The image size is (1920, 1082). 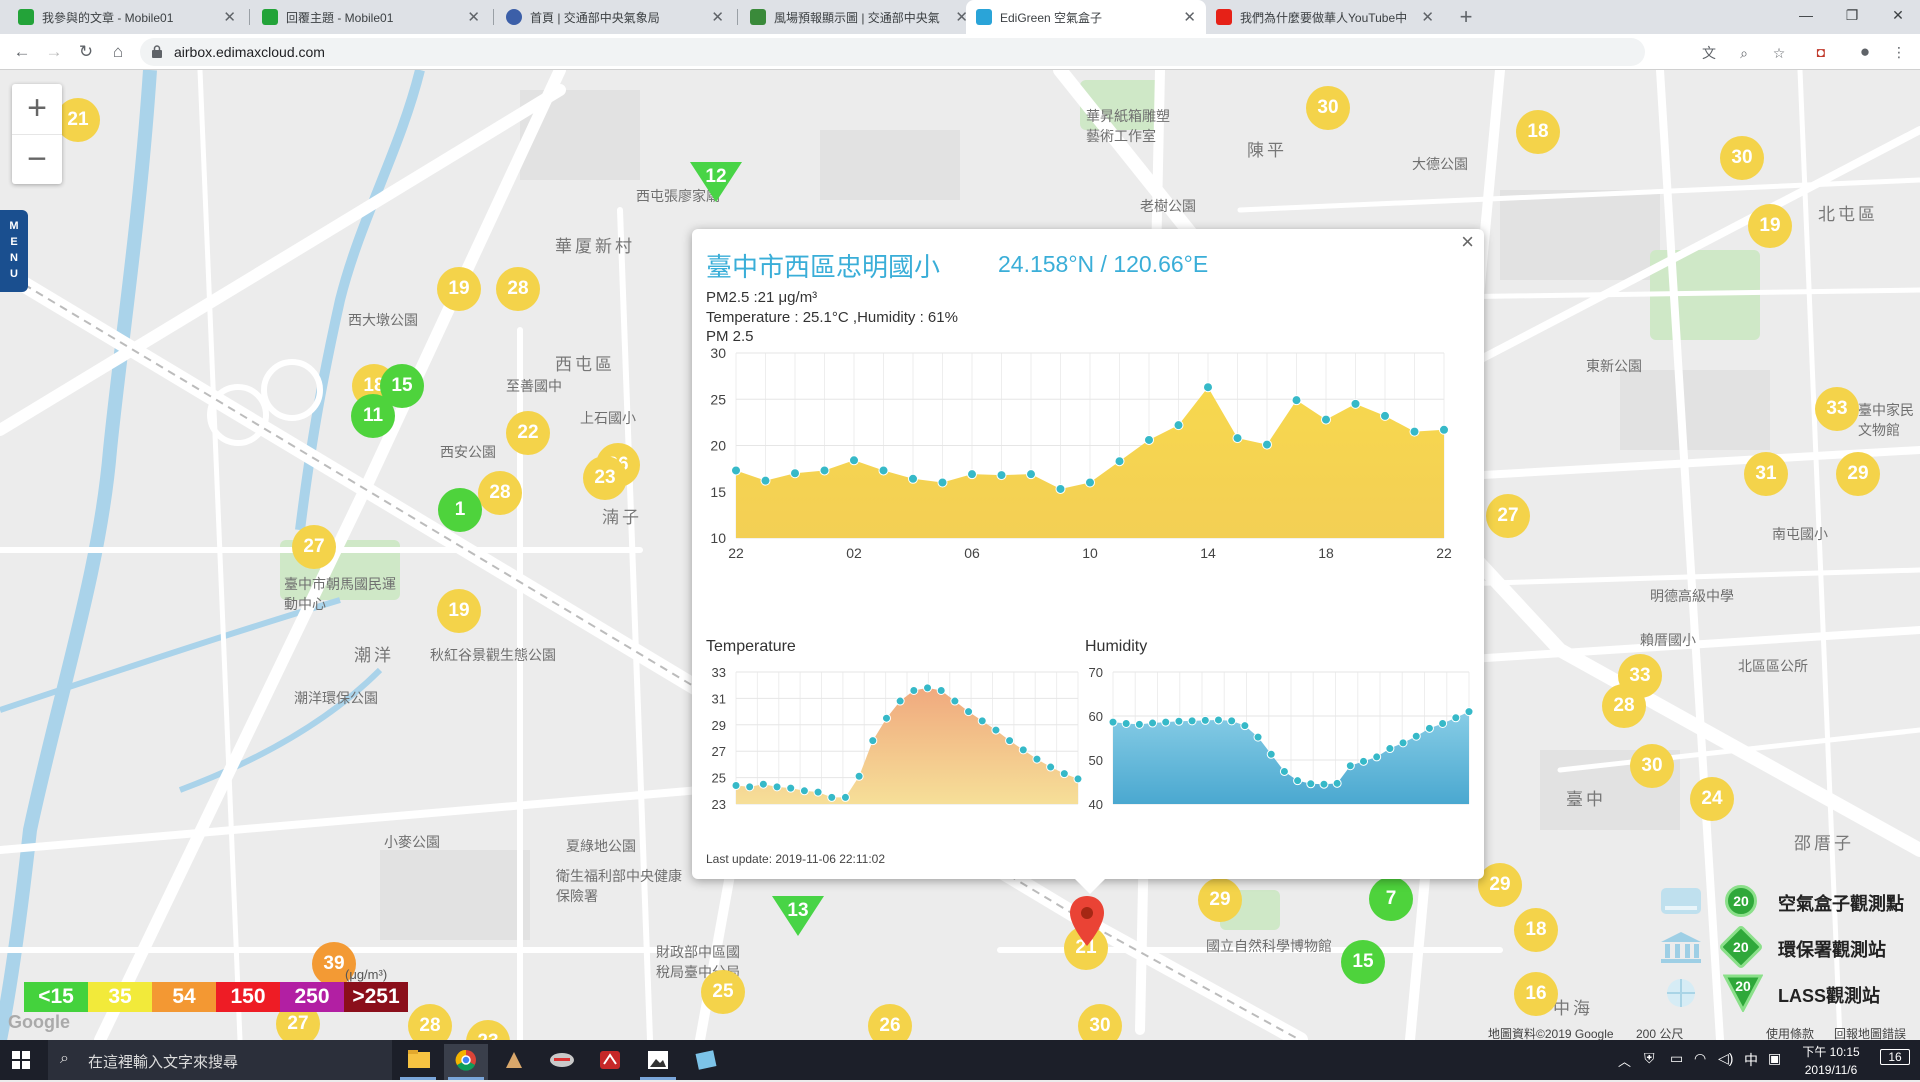 I want to click on terms-link: 使用條款, so click(x=1790, y=1032).